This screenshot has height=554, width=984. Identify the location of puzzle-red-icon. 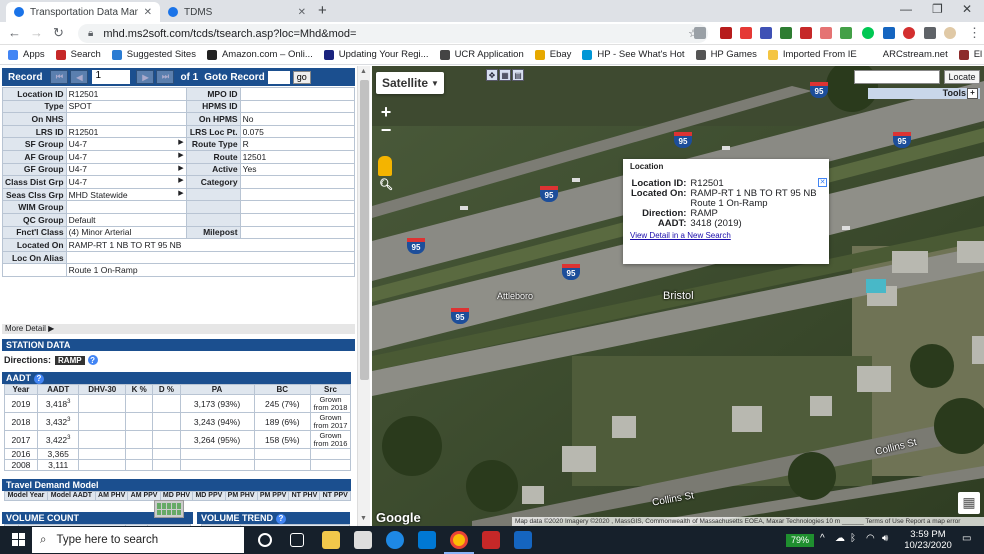
(826, 33).